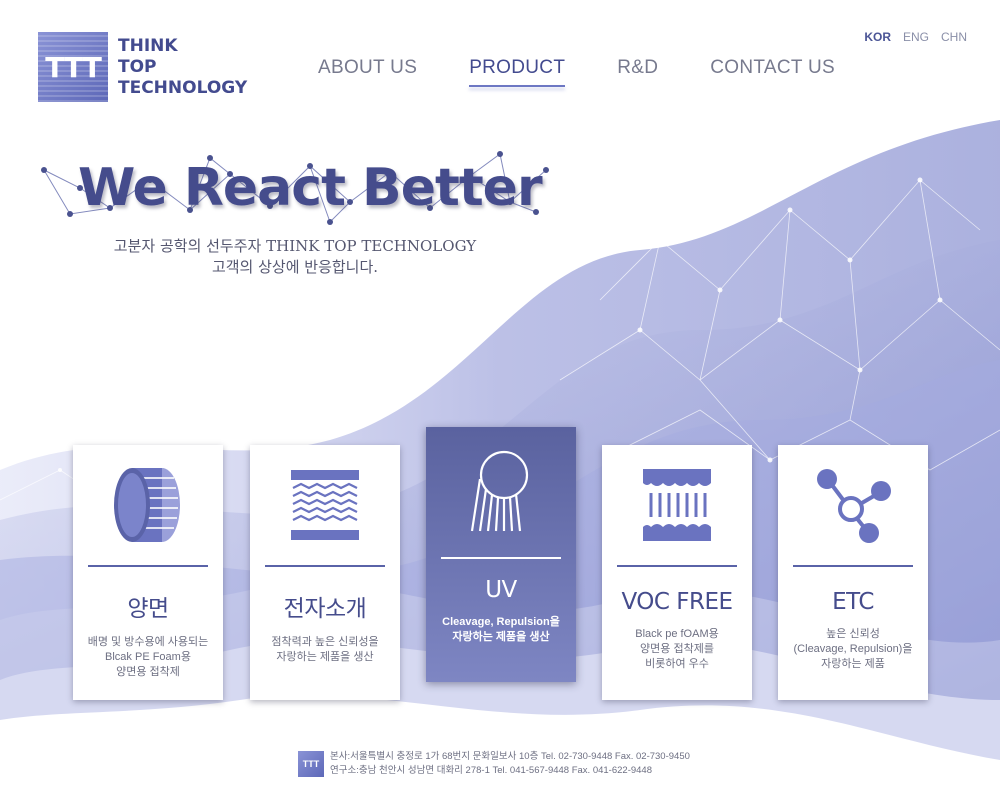 Image resolution: width=1000 pixels, height=800 pixels. Describe the element at coordinates (877, 37) in the screenshot. I see `lang-kor: KOR` at that location.